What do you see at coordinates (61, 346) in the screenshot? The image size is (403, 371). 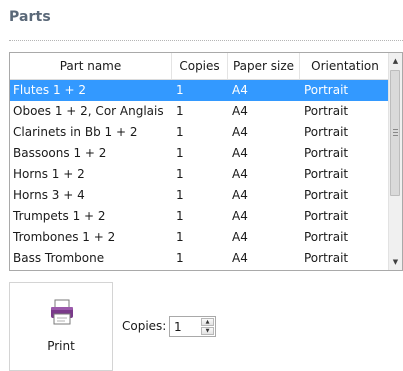 I see `print-button-label: Print` at bounding box center [61, 346].